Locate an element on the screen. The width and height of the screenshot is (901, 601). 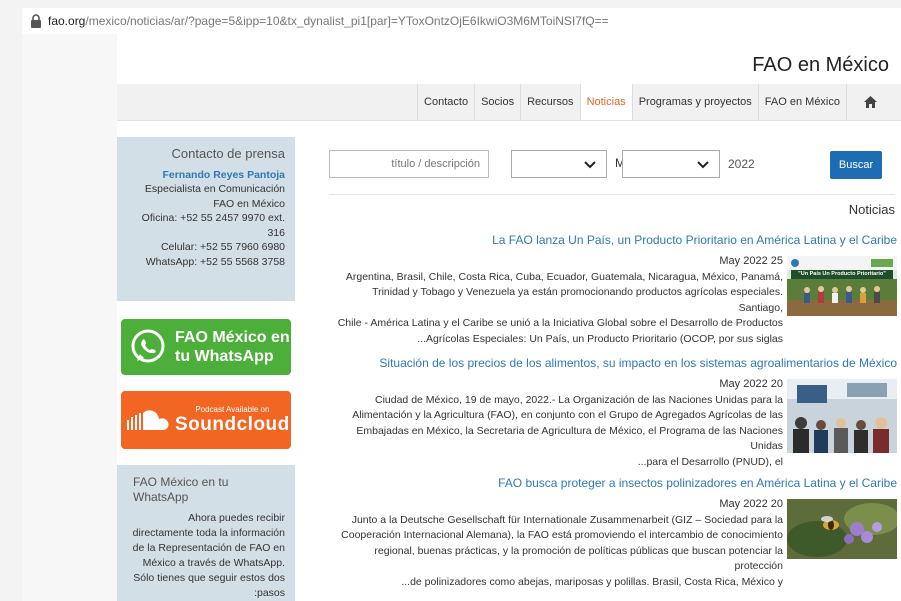
press-ext: 316 is located at coordinates (276, 232).